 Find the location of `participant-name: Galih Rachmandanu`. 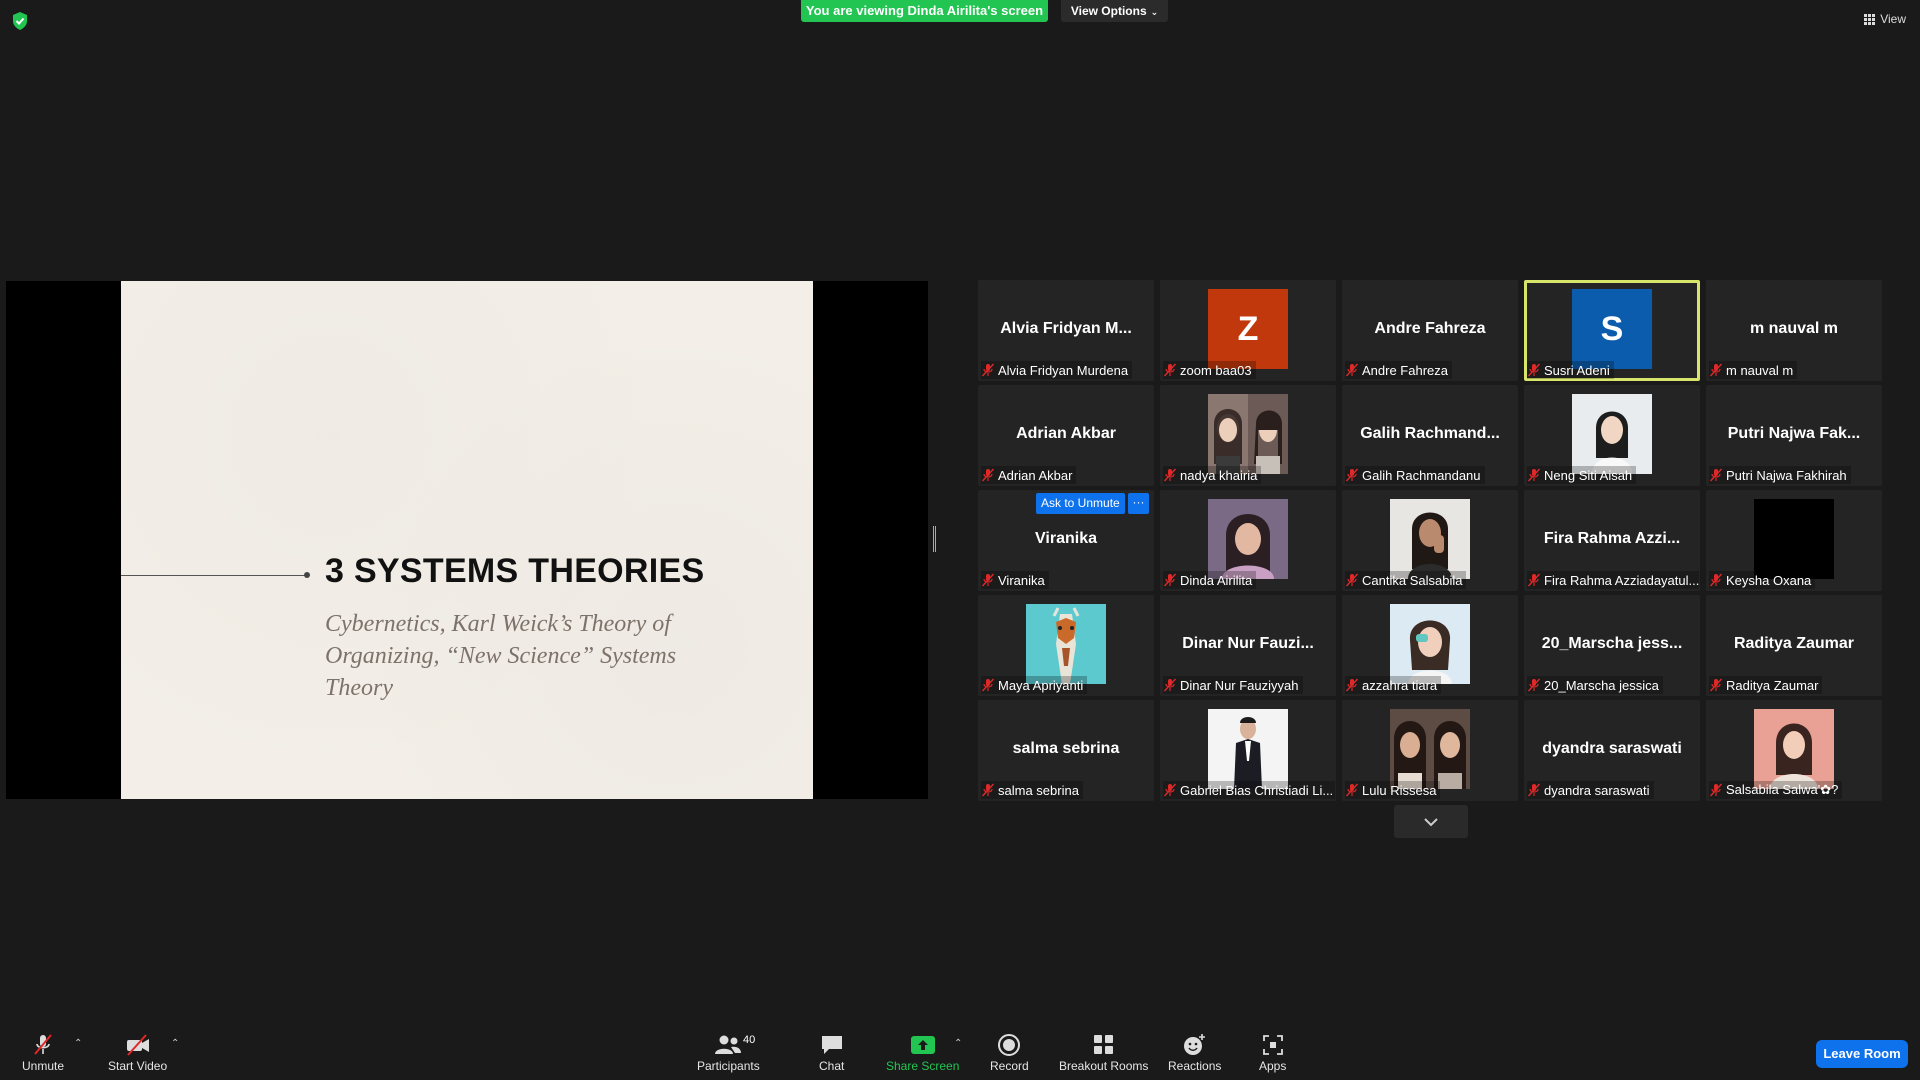

participant-name: Galih Rachmandanu is located at coordinates (1421, 475).